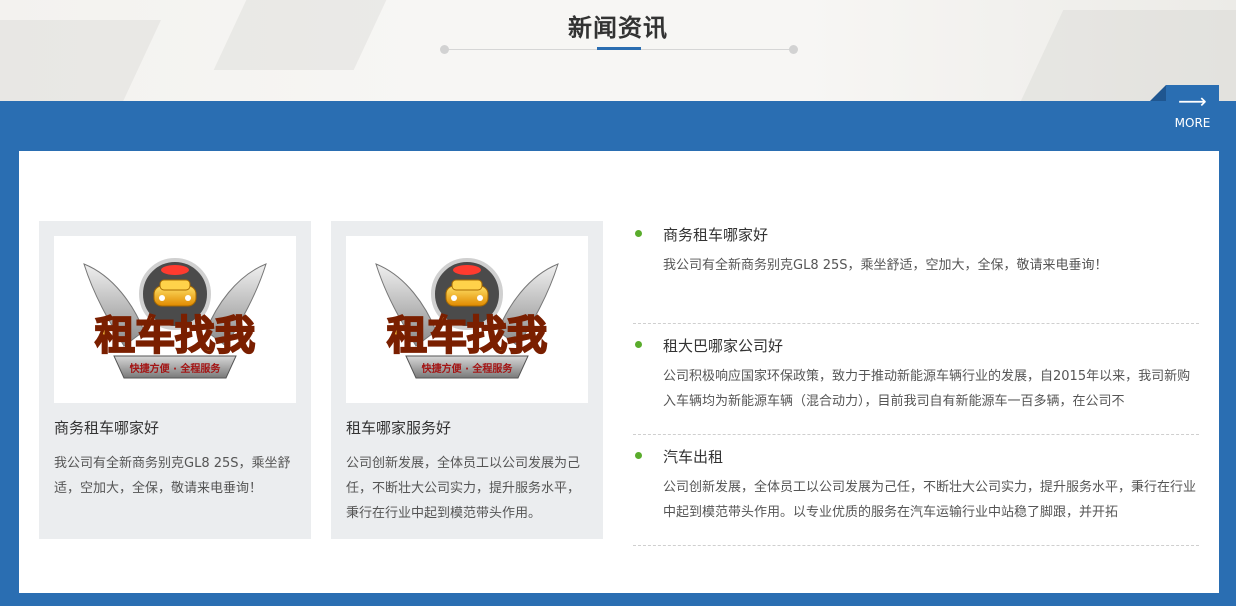  I want to click on divider-dot-left, so click(444, 49).